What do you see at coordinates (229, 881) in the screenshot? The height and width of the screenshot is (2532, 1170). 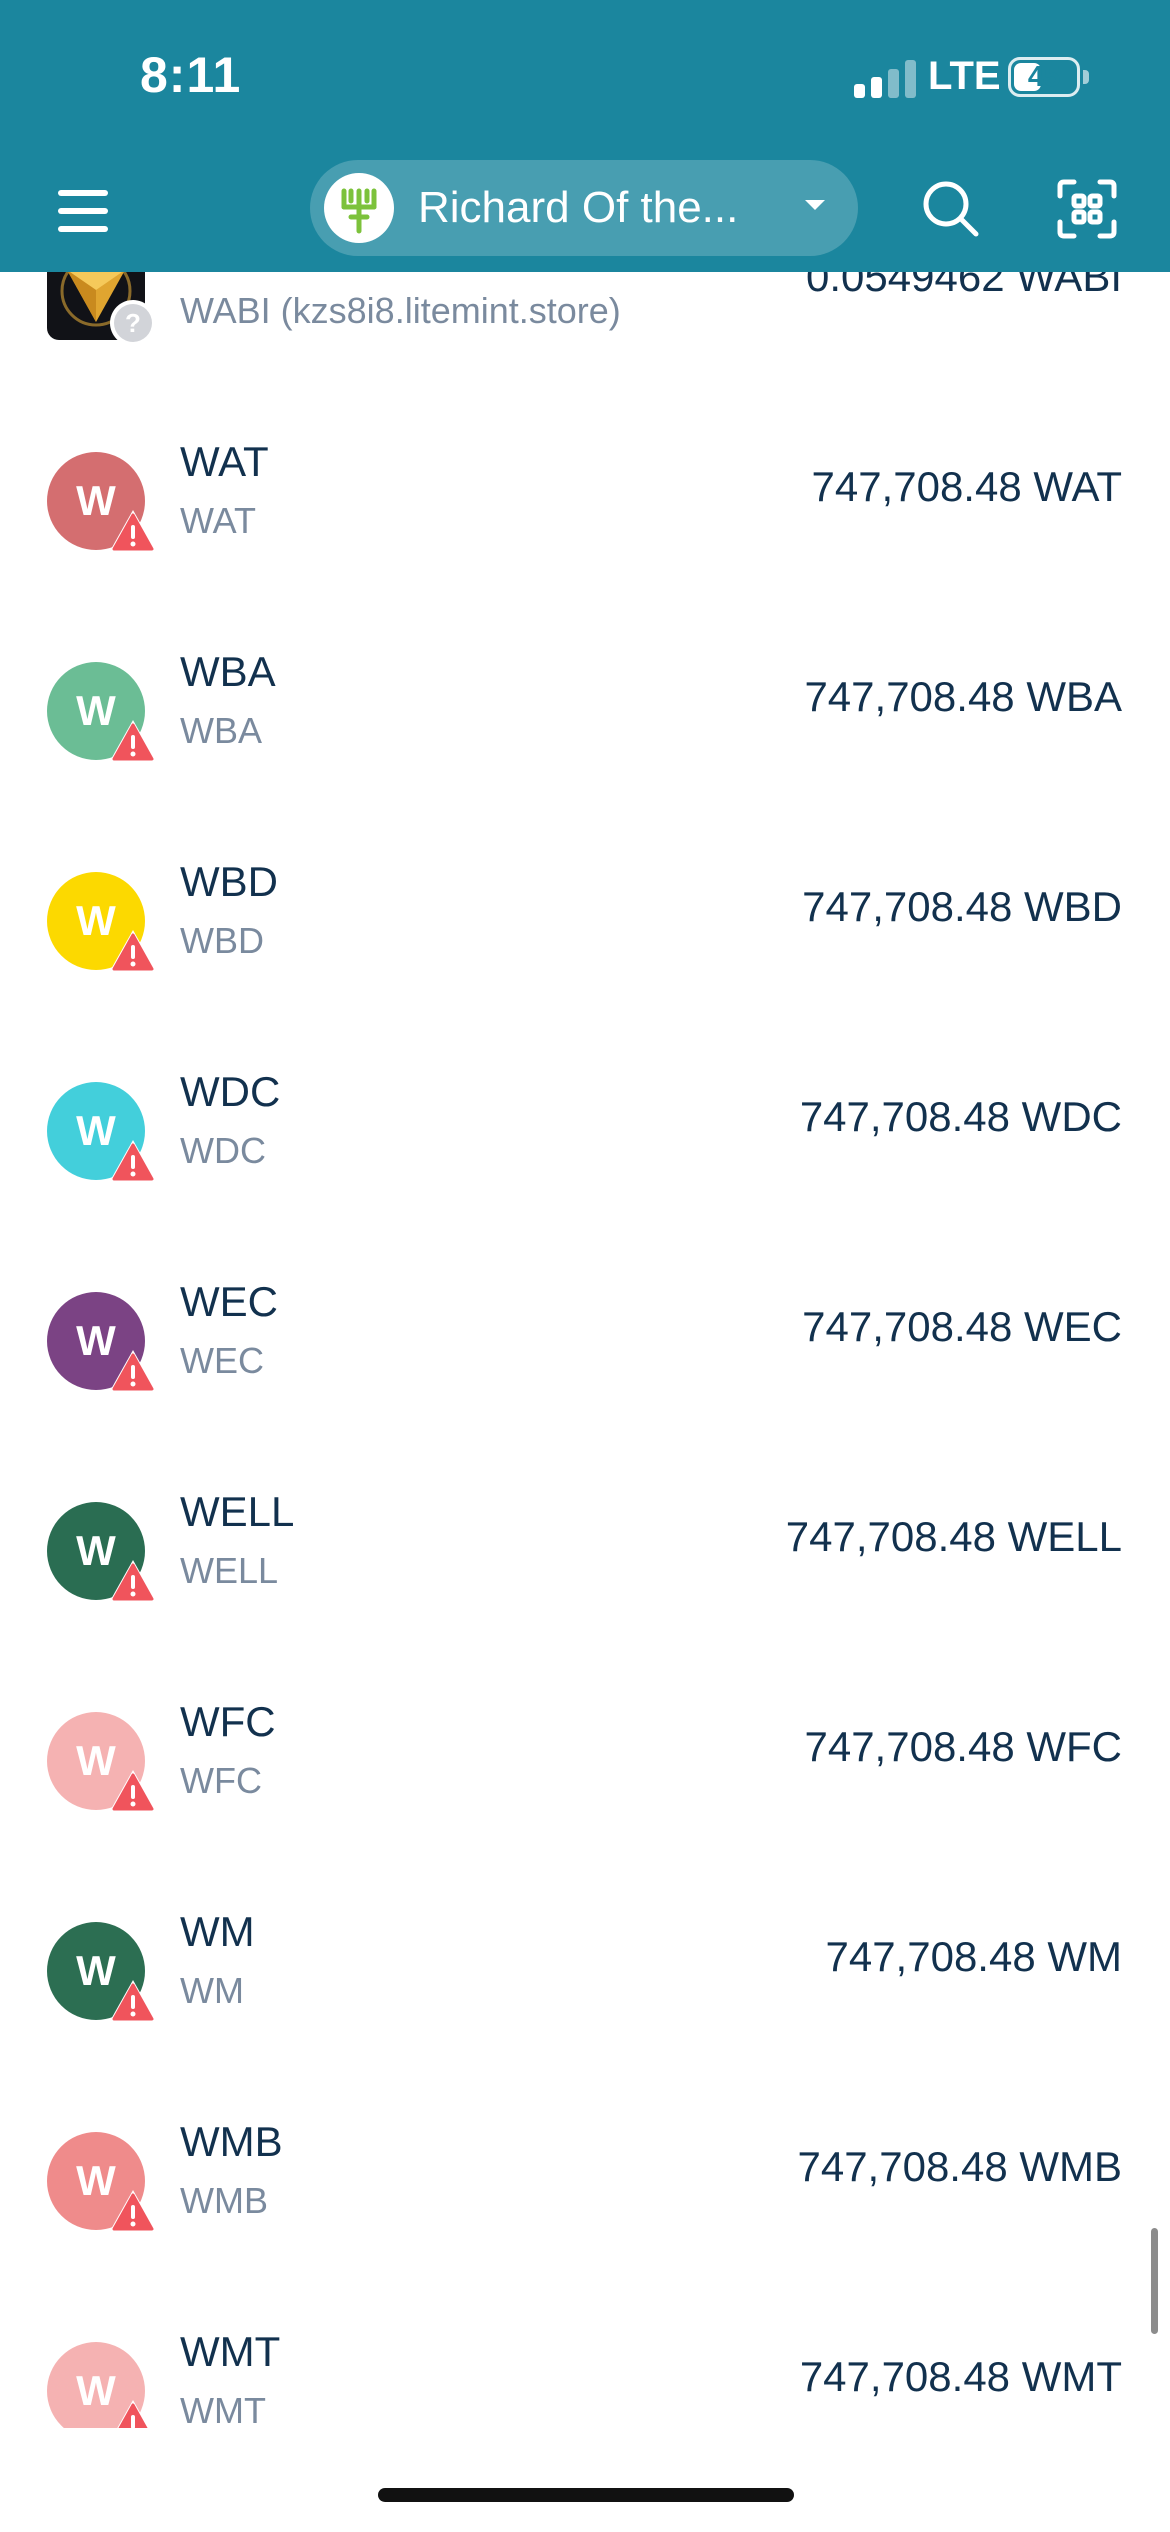 I see `token-symbol: WBD` at bounding box center [229, 881].